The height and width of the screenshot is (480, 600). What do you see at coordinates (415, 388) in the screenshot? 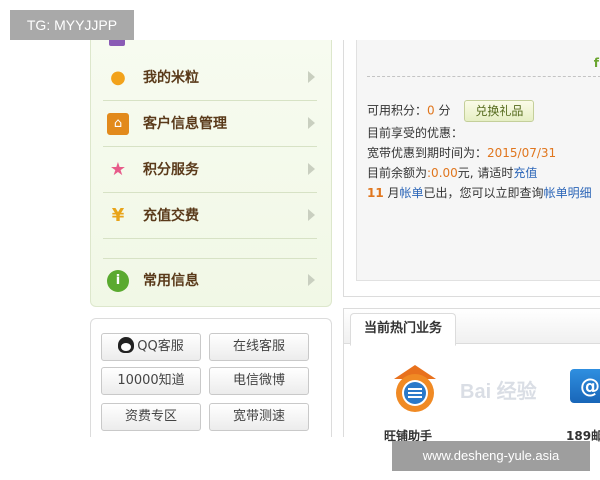
I see `wang-shop-icon` at bounding box center [415, 388].